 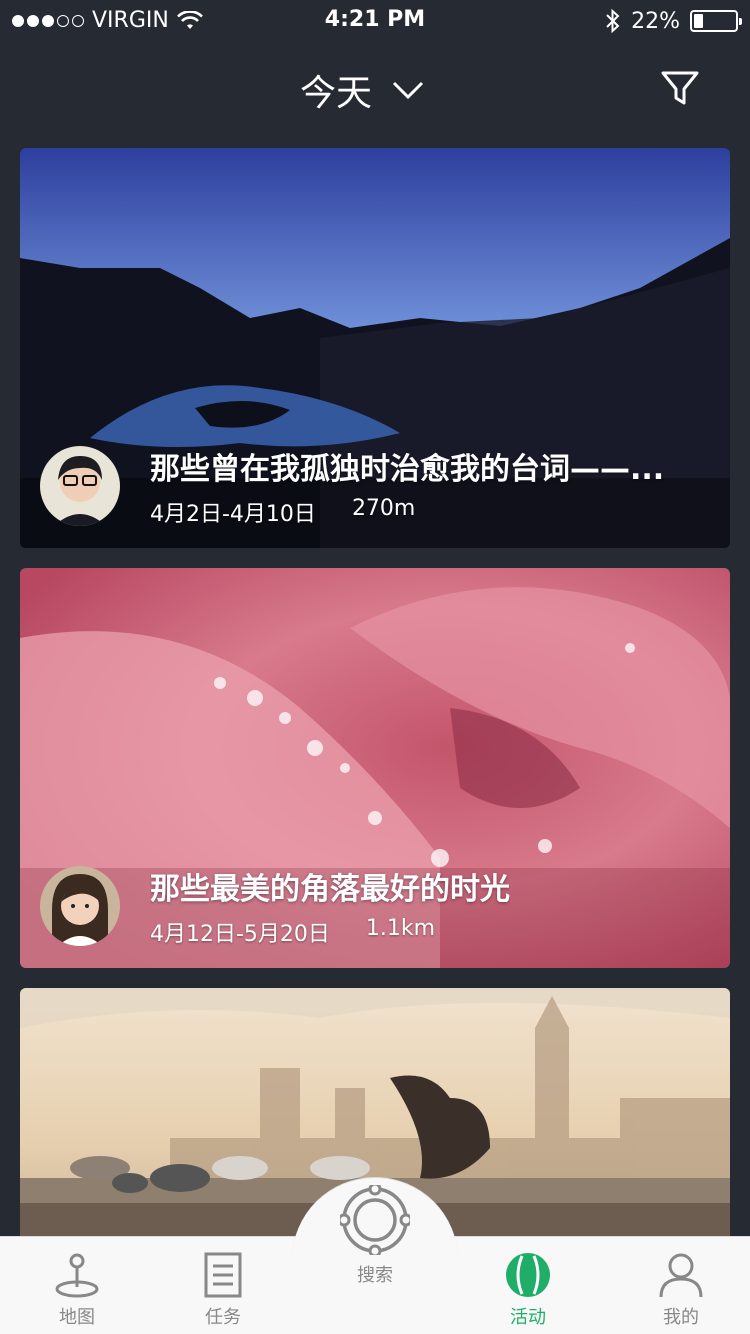 What do you see at coordinates (77, 1275) in the screenshot?
I see `map-pin-icon` at bounding box center [77, 1275].